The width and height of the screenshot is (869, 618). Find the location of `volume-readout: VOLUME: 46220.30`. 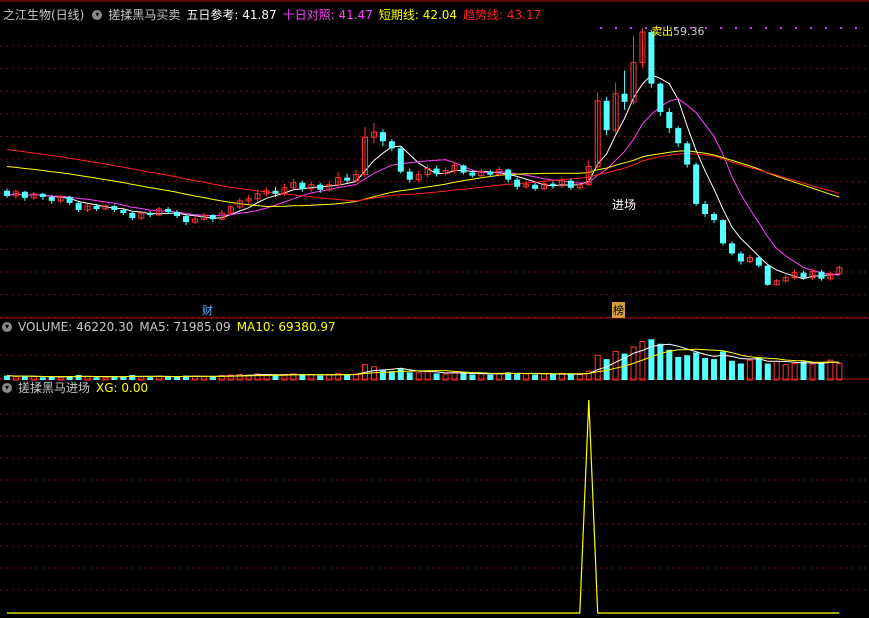

volume-readout: VOLUME: 46220.30 is located at coordinates (75, 327).